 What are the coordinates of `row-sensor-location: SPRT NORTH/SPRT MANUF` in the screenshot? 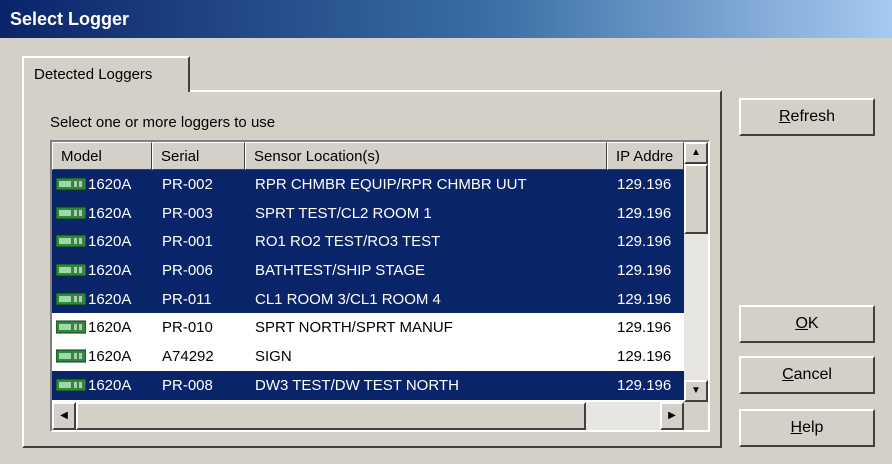 It's located at (354, 328).